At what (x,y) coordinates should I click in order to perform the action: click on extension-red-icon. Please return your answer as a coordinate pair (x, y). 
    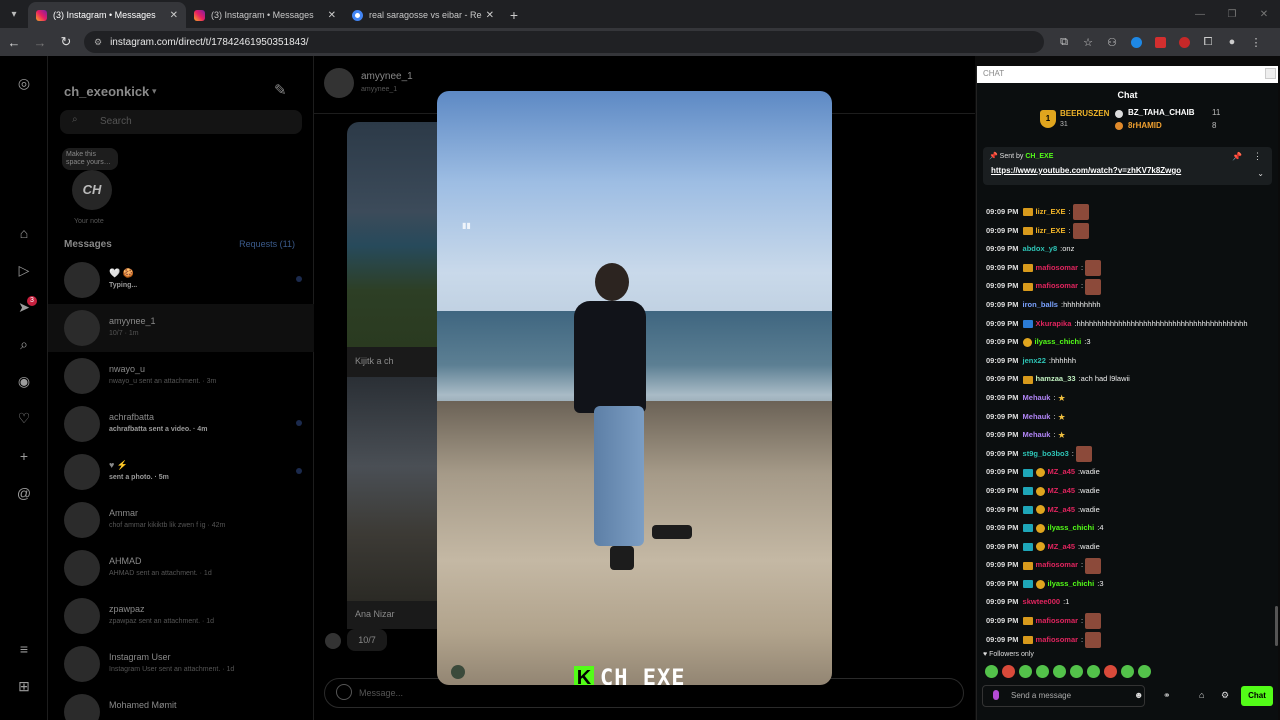
    Looking at the image, I should click on (1160, 42).